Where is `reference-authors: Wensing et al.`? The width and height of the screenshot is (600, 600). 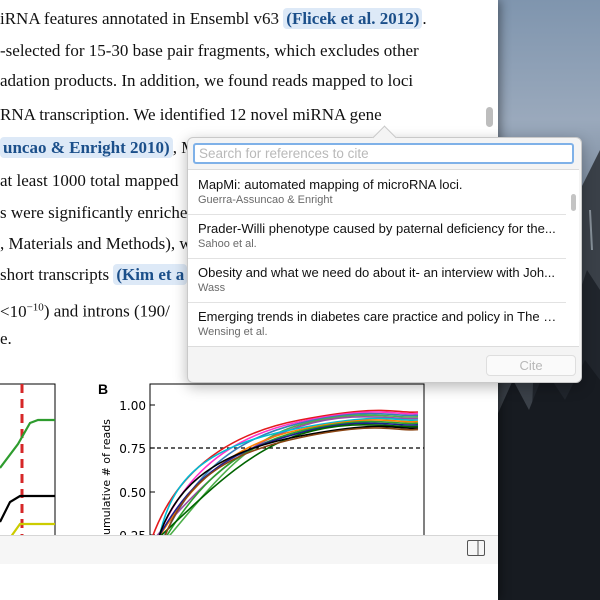 reference-authors: Wensing et al. is located at coordinates (233, 332).